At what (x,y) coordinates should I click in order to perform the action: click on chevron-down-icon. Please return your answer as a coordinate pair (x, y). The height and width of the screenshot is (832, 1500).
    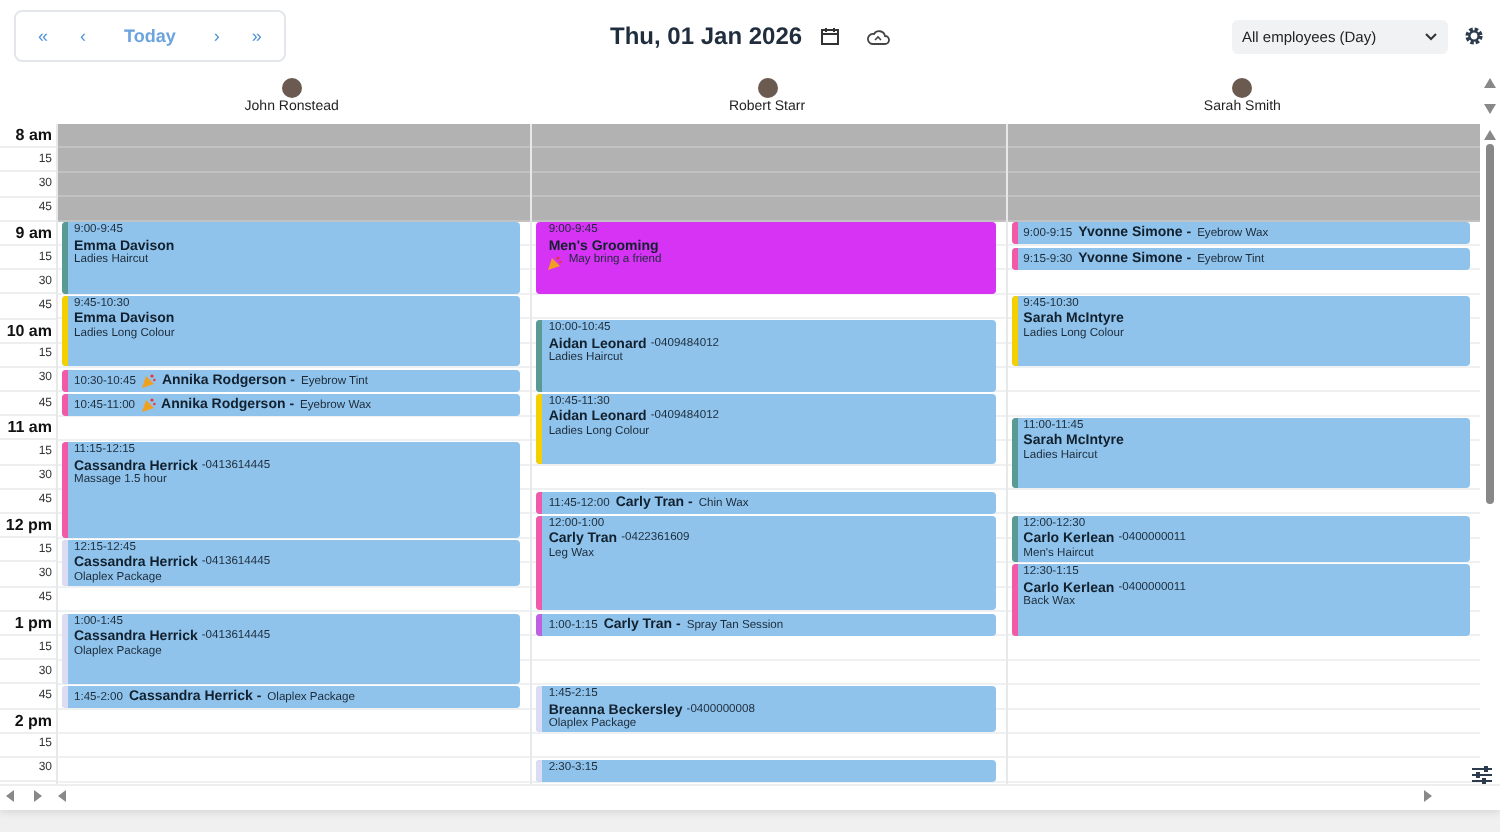
    Looking at the image, I should click on (1431, 36).